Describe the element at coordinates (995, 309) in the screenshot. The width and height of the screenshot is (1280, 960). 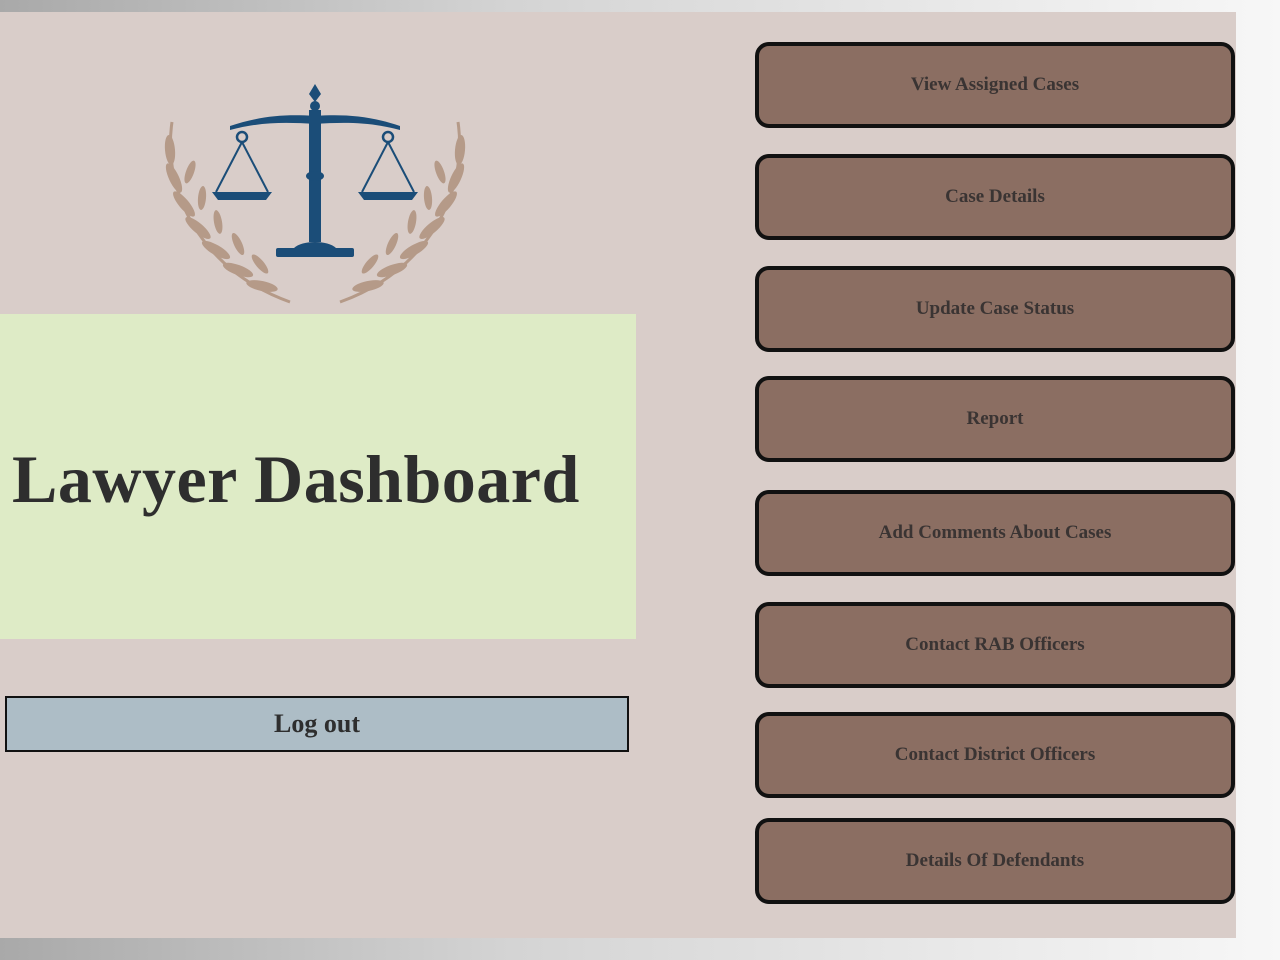
I see `update-case-status-button: Update Case Status` at that location.